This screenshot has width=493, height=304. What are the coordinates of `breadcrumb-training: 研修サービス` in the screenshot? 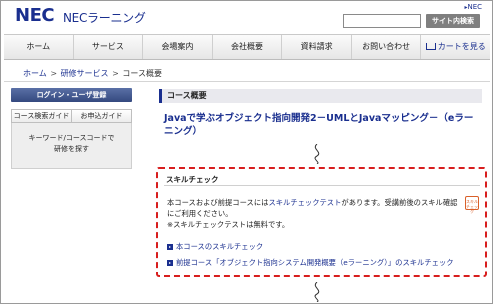 It's located at (85, 73).